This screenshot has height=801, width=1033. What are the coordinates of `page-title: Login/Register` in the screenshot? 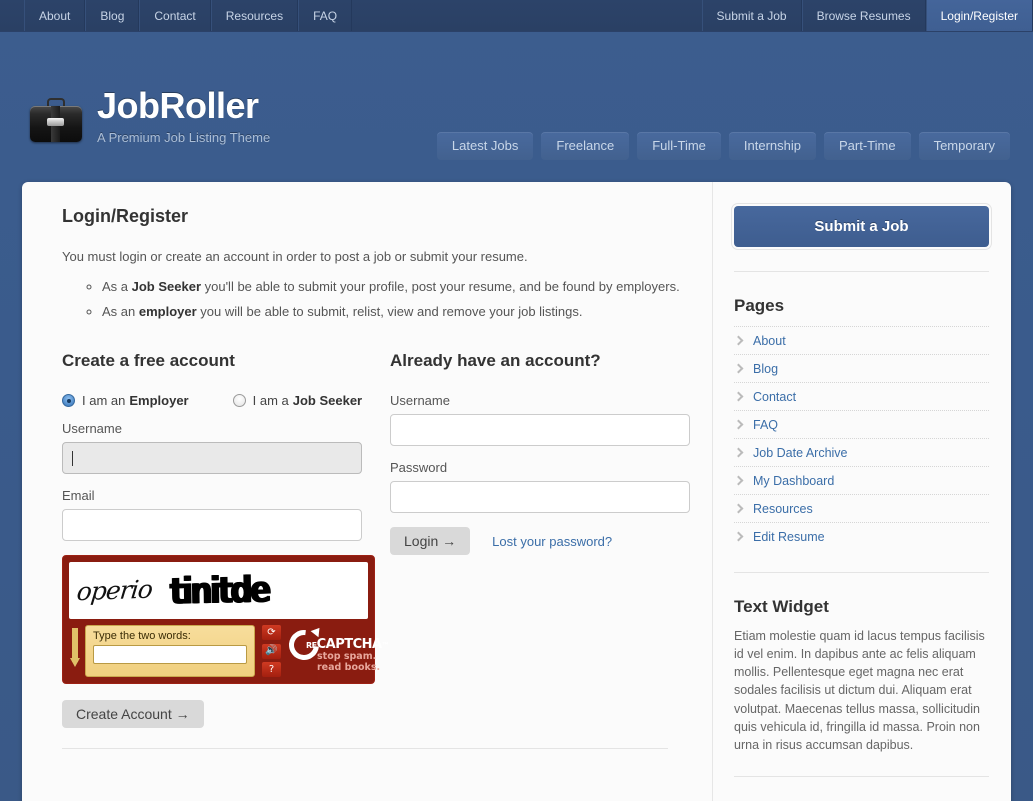 It's located at (125, 216).